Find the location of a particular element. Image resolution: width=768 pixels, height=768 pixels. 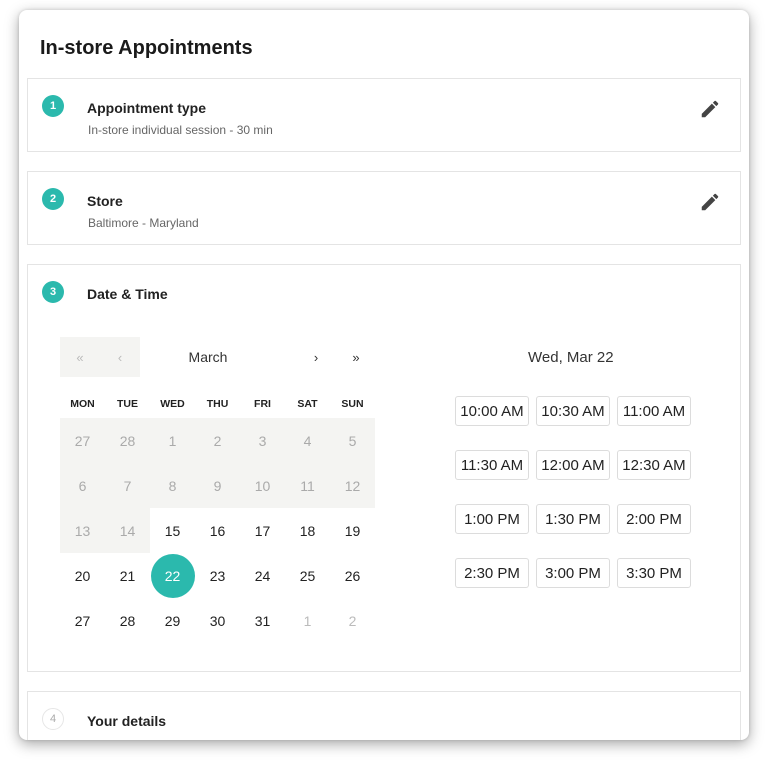

calendar-day-number: 8 is located at coordinates (172, 485).